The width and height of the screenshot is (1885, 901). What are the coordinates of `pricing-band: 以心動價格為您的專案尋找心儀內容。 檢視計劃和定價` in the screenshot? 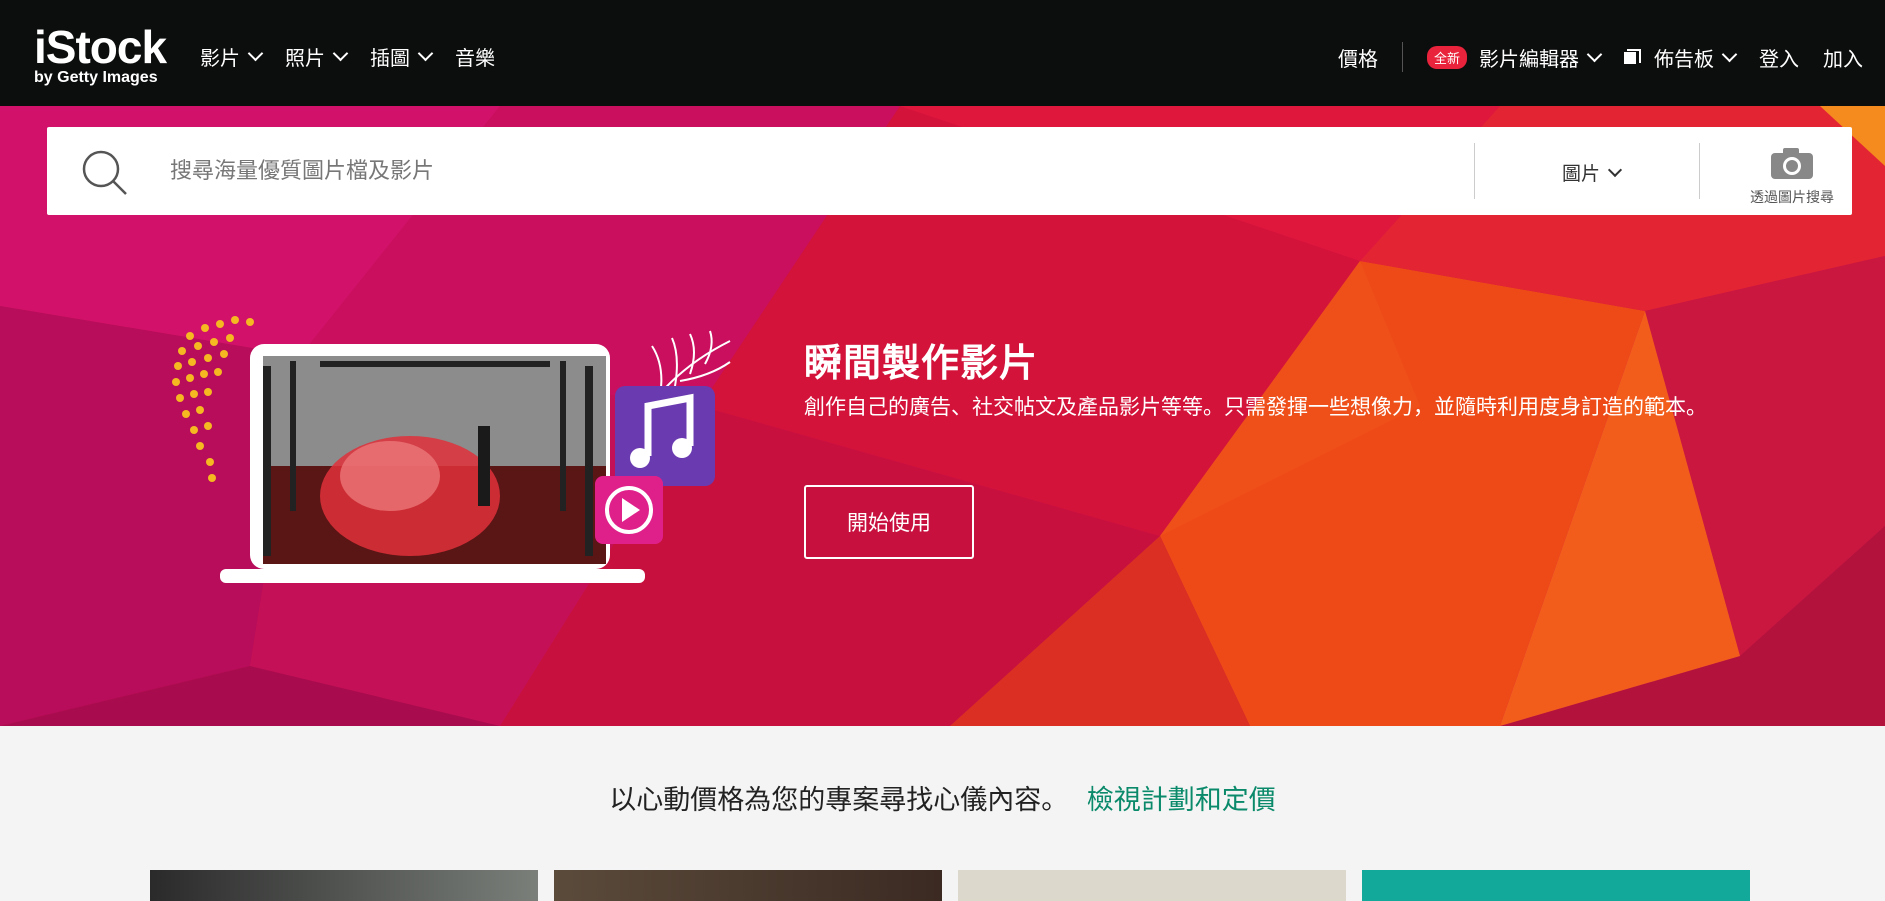 It's located at (942, 797).